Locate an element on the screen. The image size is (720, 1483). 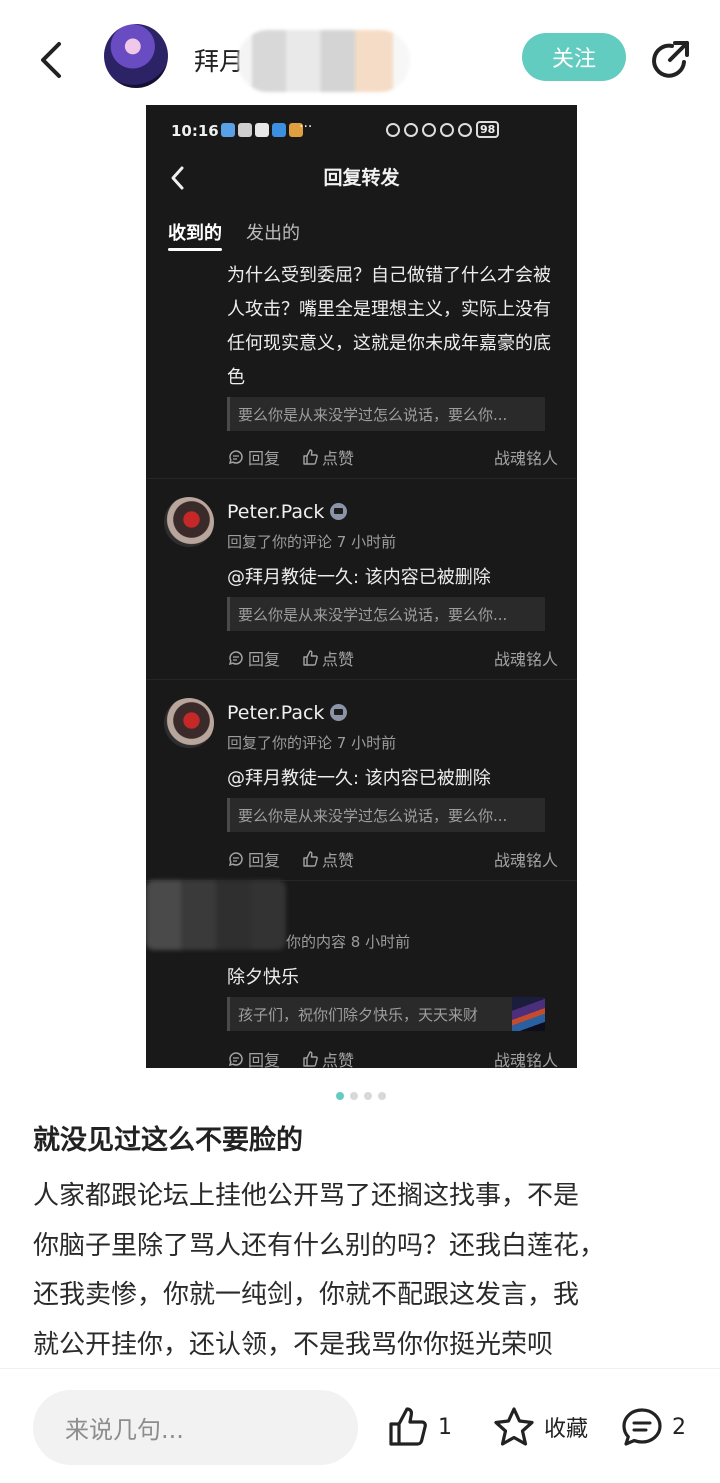
post-header: 拜月 关注 is located at coordinates (360, 59).